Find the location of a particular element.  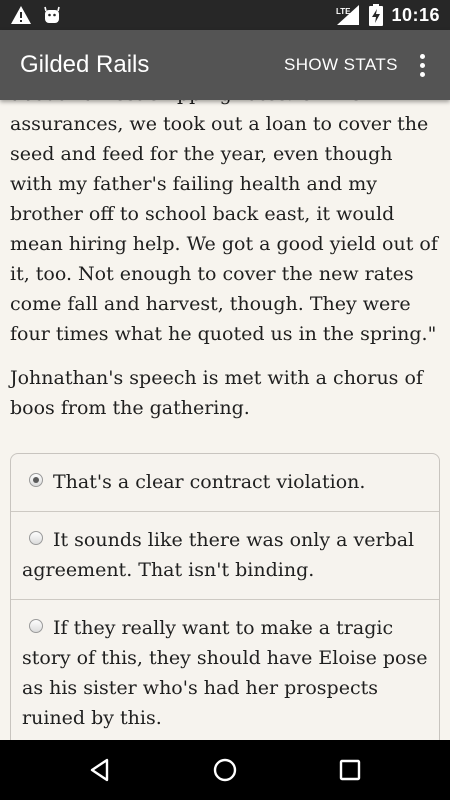

more-vert-icon is located at coordinates (422, 66).